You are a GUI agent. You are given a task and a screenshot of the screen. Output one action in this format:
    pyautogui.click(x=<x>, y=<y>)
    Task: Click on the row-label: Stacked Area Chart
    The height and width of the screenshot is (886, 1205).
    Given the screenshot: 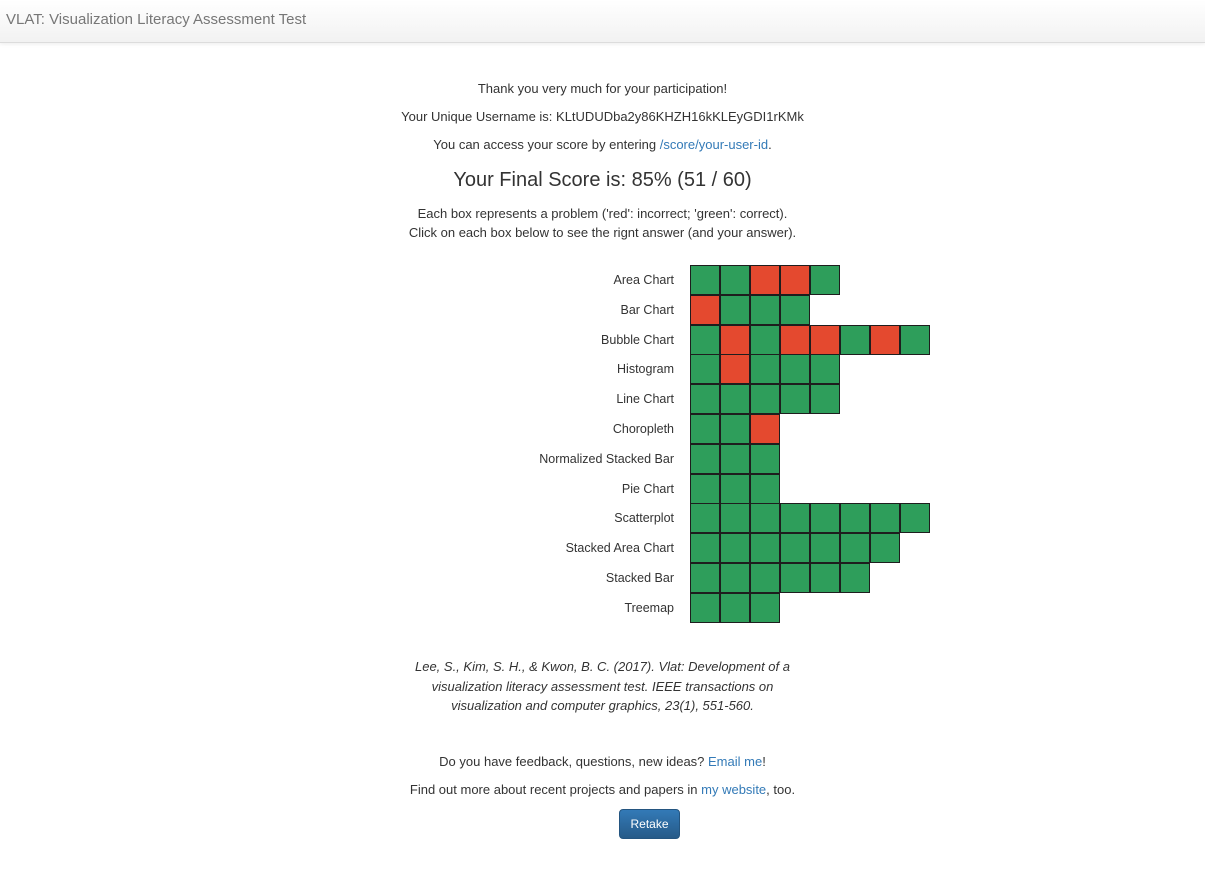 What is the action you would take?
    pyautogui.click(x=619, y=548)
    